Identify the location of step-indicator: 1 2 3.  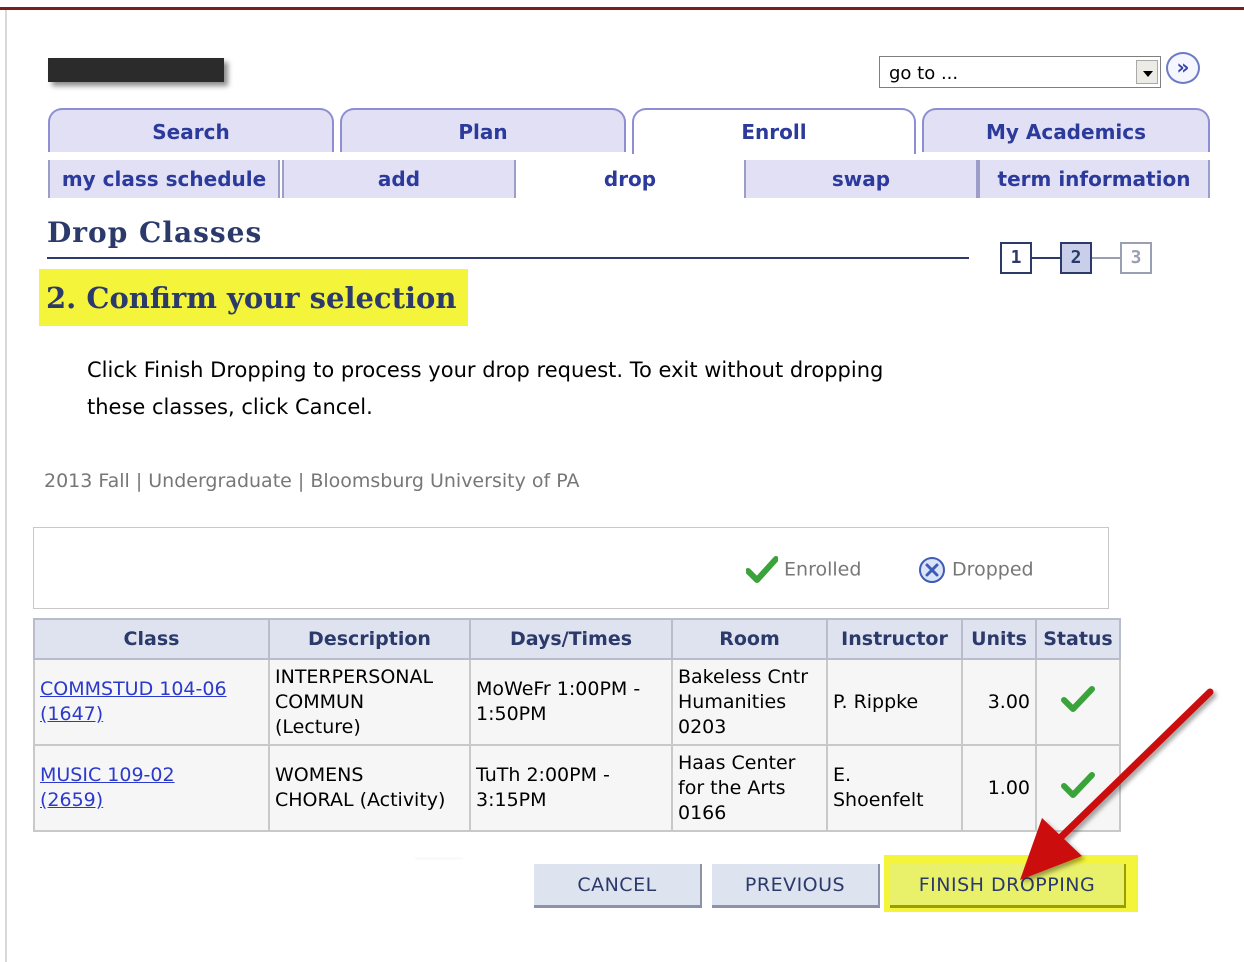
(1080, 259).